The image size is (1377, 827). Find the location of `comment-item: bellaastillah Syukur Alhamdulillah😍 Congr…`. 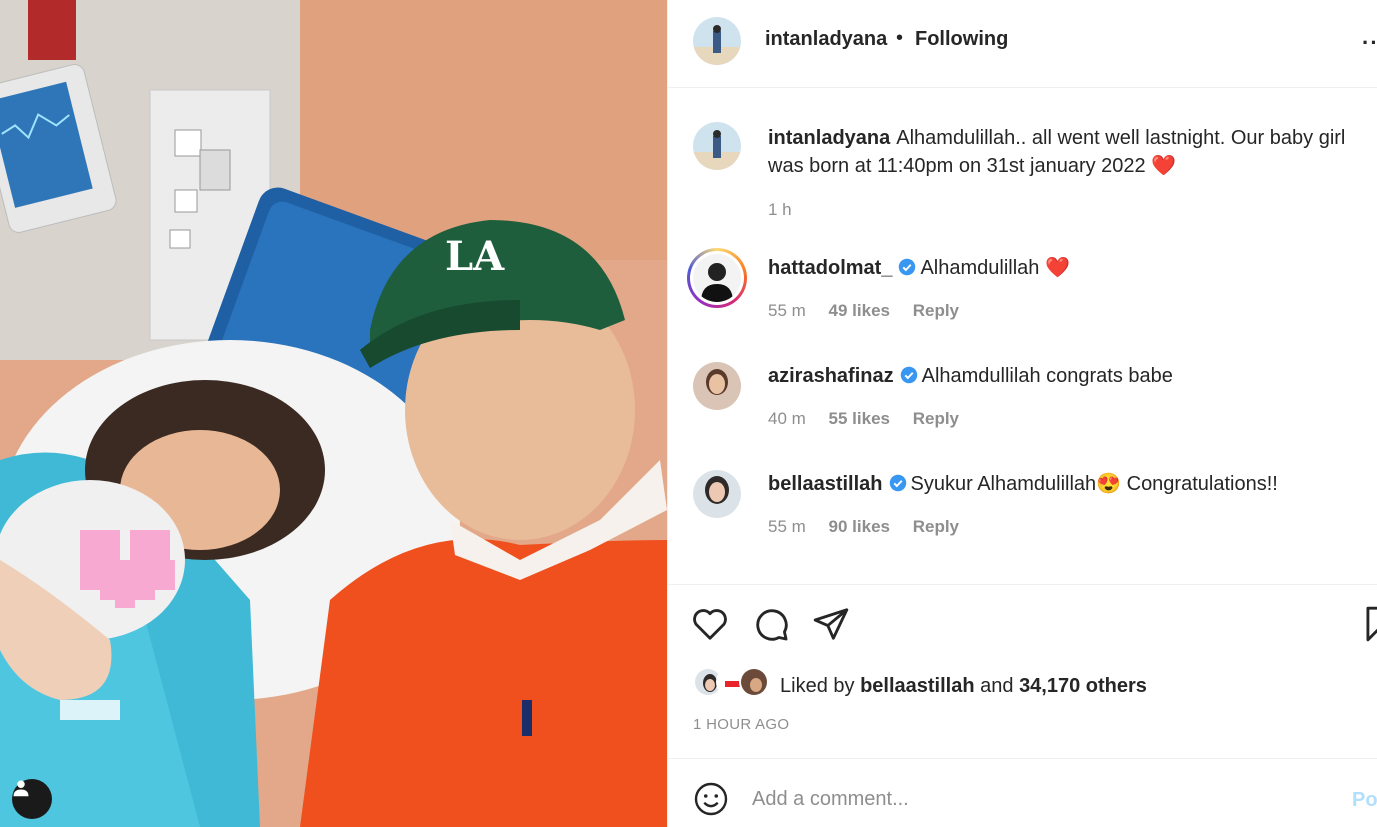

comment-item: bellaastillah Syukur Alhamdulillah😍 Congr… is located at coordinates (1022, 524).